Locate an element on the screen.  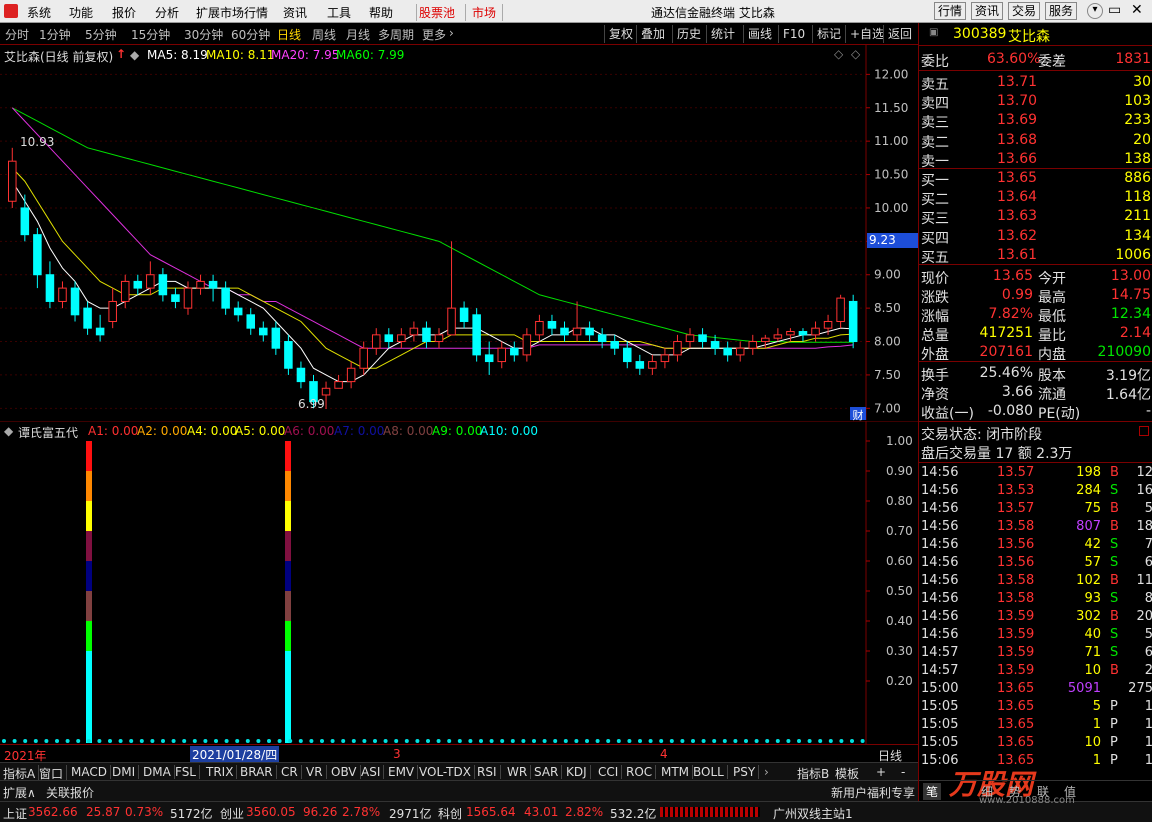
period-60min: 60分钟 is located at coordinates (250, 34).